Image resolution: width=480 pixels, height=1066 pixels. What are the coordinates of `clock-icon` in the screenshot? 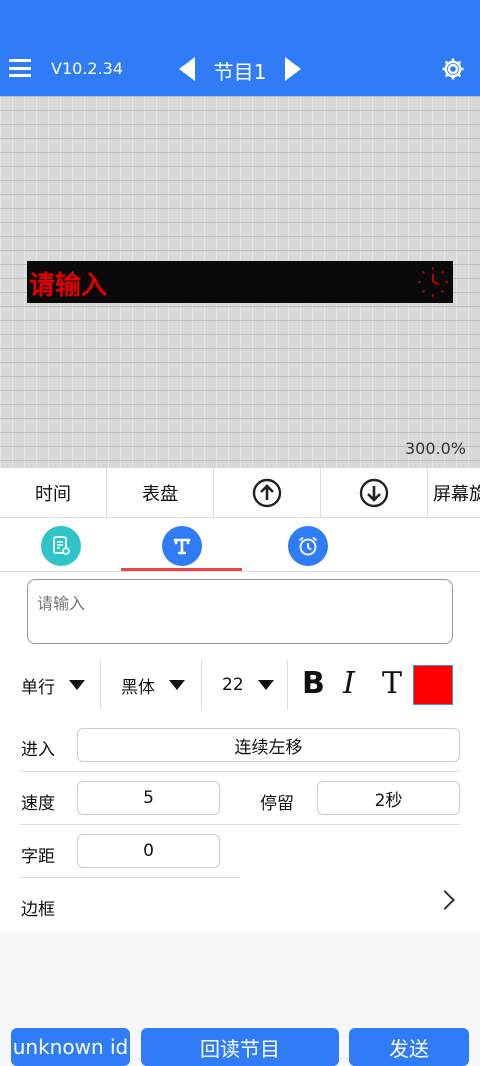 It's located at (433, 282).